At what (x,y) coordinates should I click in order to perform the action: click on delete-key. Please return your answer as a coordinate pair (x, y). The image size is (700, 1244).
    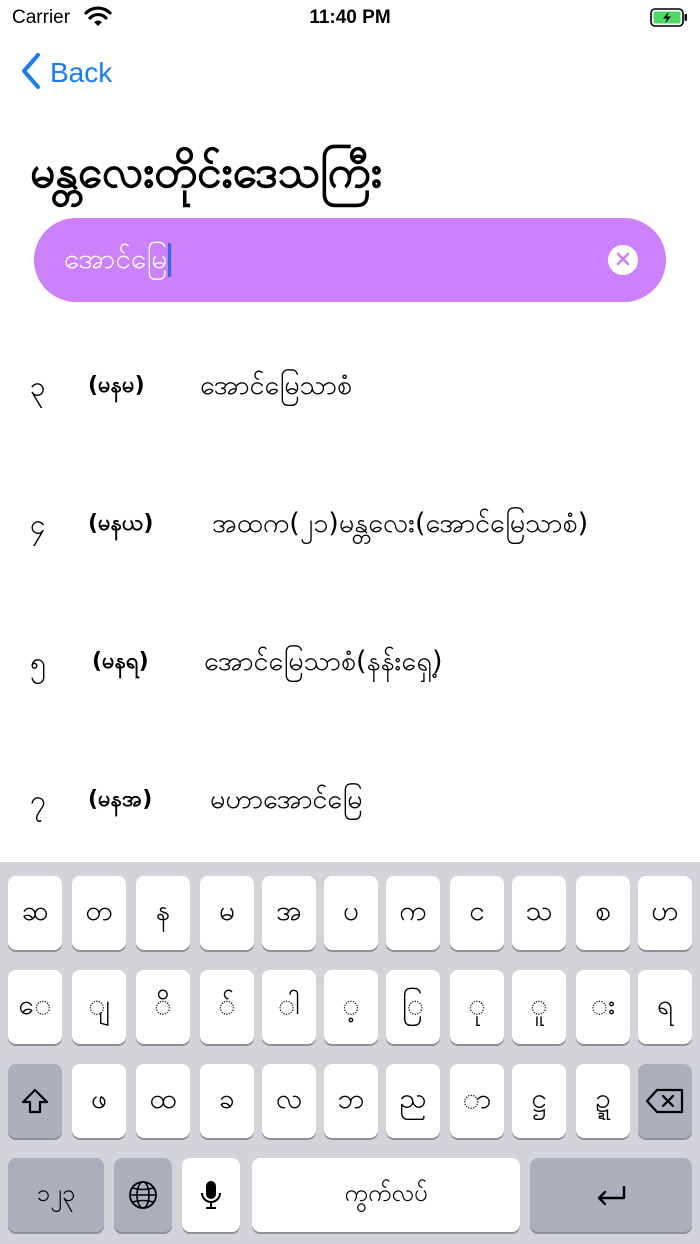
    Looking at the image, I should click on (665, 1101).